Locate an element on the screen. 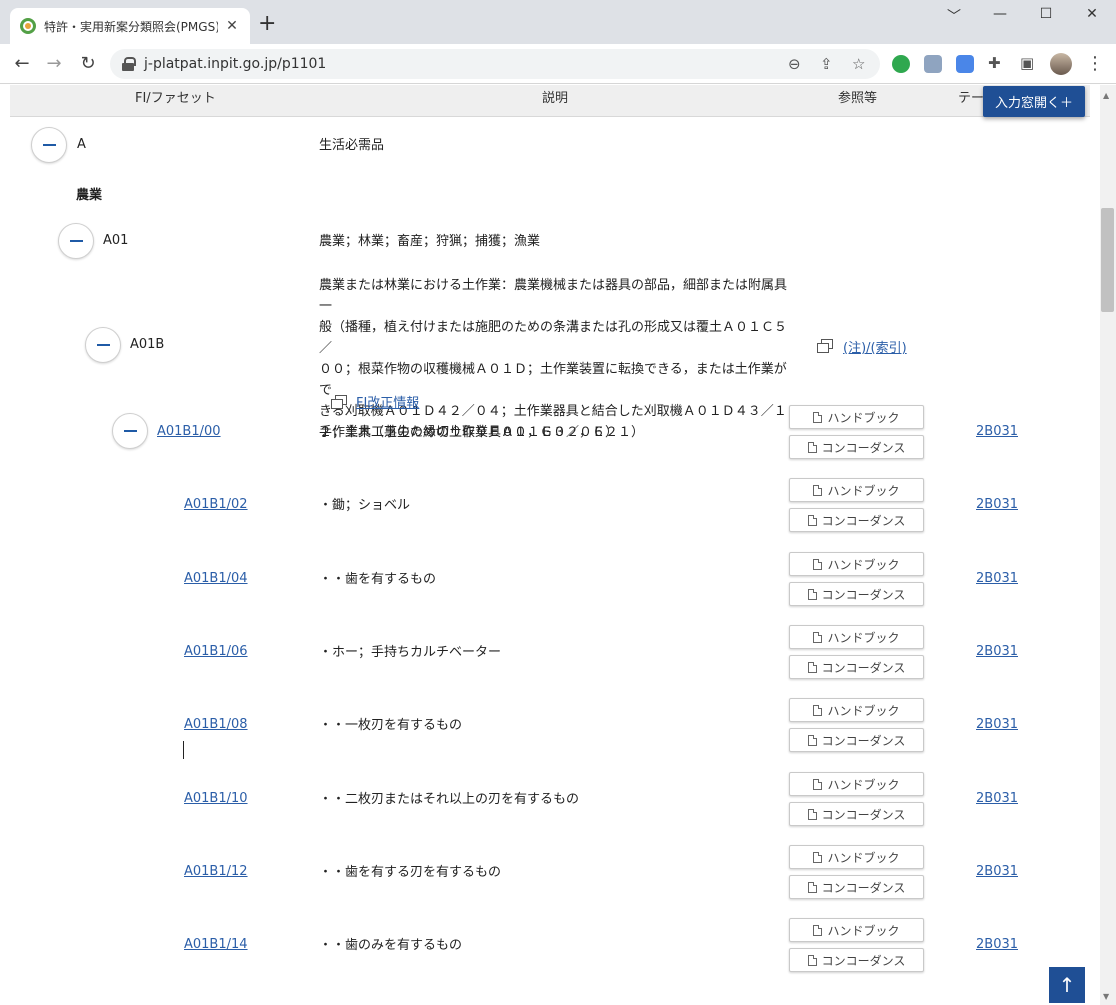 Image resolution: width=1116 pixels, height=1005 pixels. back-icon: ← is located at coordinates (22, 64).